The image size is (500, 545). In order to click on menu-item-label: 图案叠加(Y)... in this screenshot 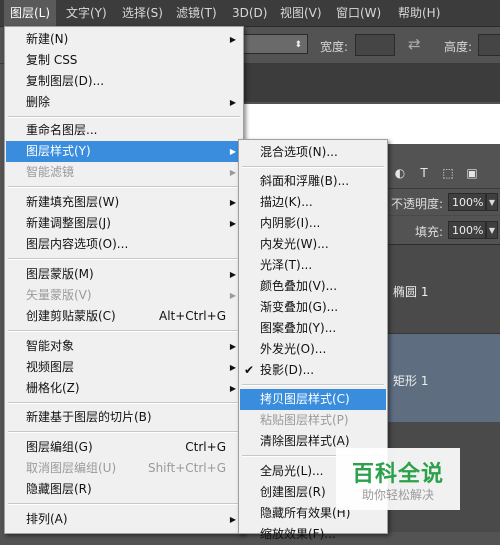, I will do `click(298, 328)`.